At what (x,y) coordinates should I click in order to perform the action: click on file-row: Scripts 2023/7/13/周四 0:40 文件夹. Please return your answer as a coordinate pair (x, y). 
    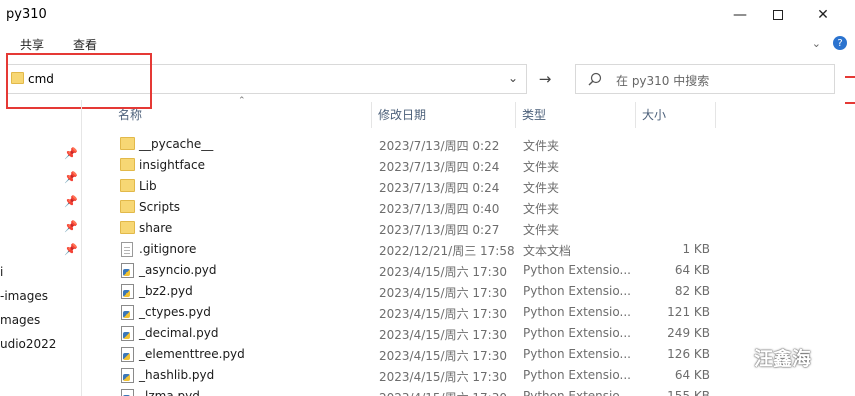
    Looking at the image, I should click on (468, 207).